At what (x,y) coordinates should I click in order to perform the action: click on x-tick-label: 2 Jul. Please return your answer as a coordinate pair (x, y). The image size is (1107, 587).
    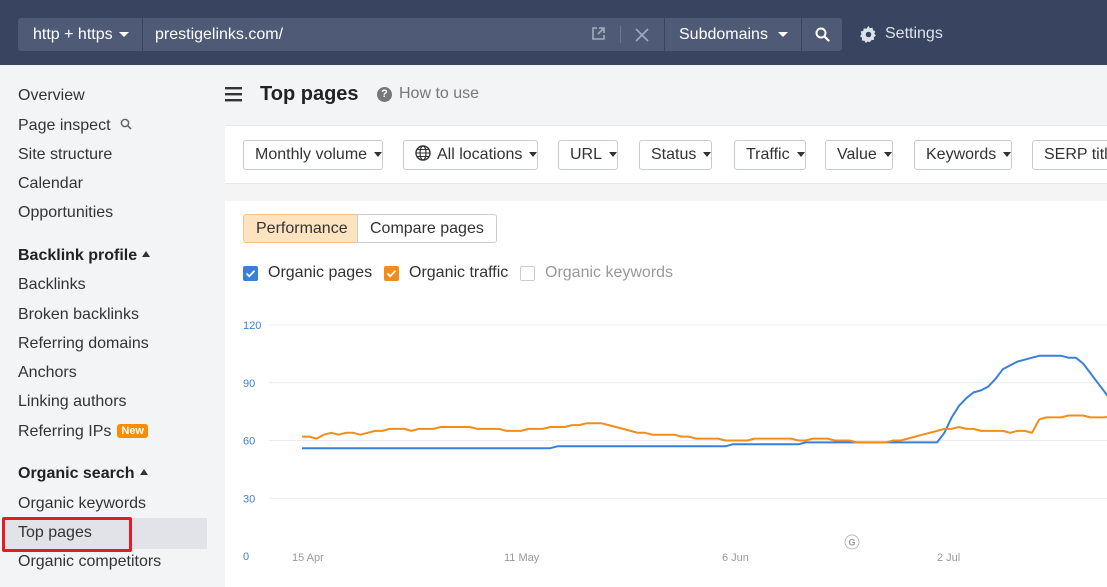
    Looking at the image, I should click on (948, 558).